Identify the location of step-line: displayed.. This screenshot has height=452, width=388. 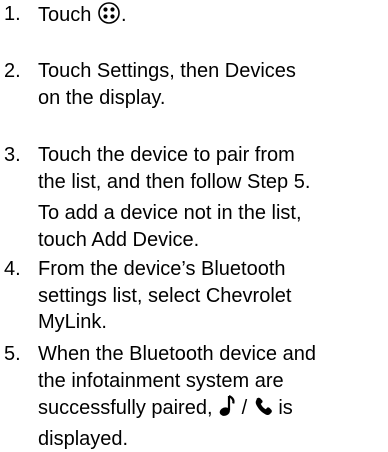
(213, 439).